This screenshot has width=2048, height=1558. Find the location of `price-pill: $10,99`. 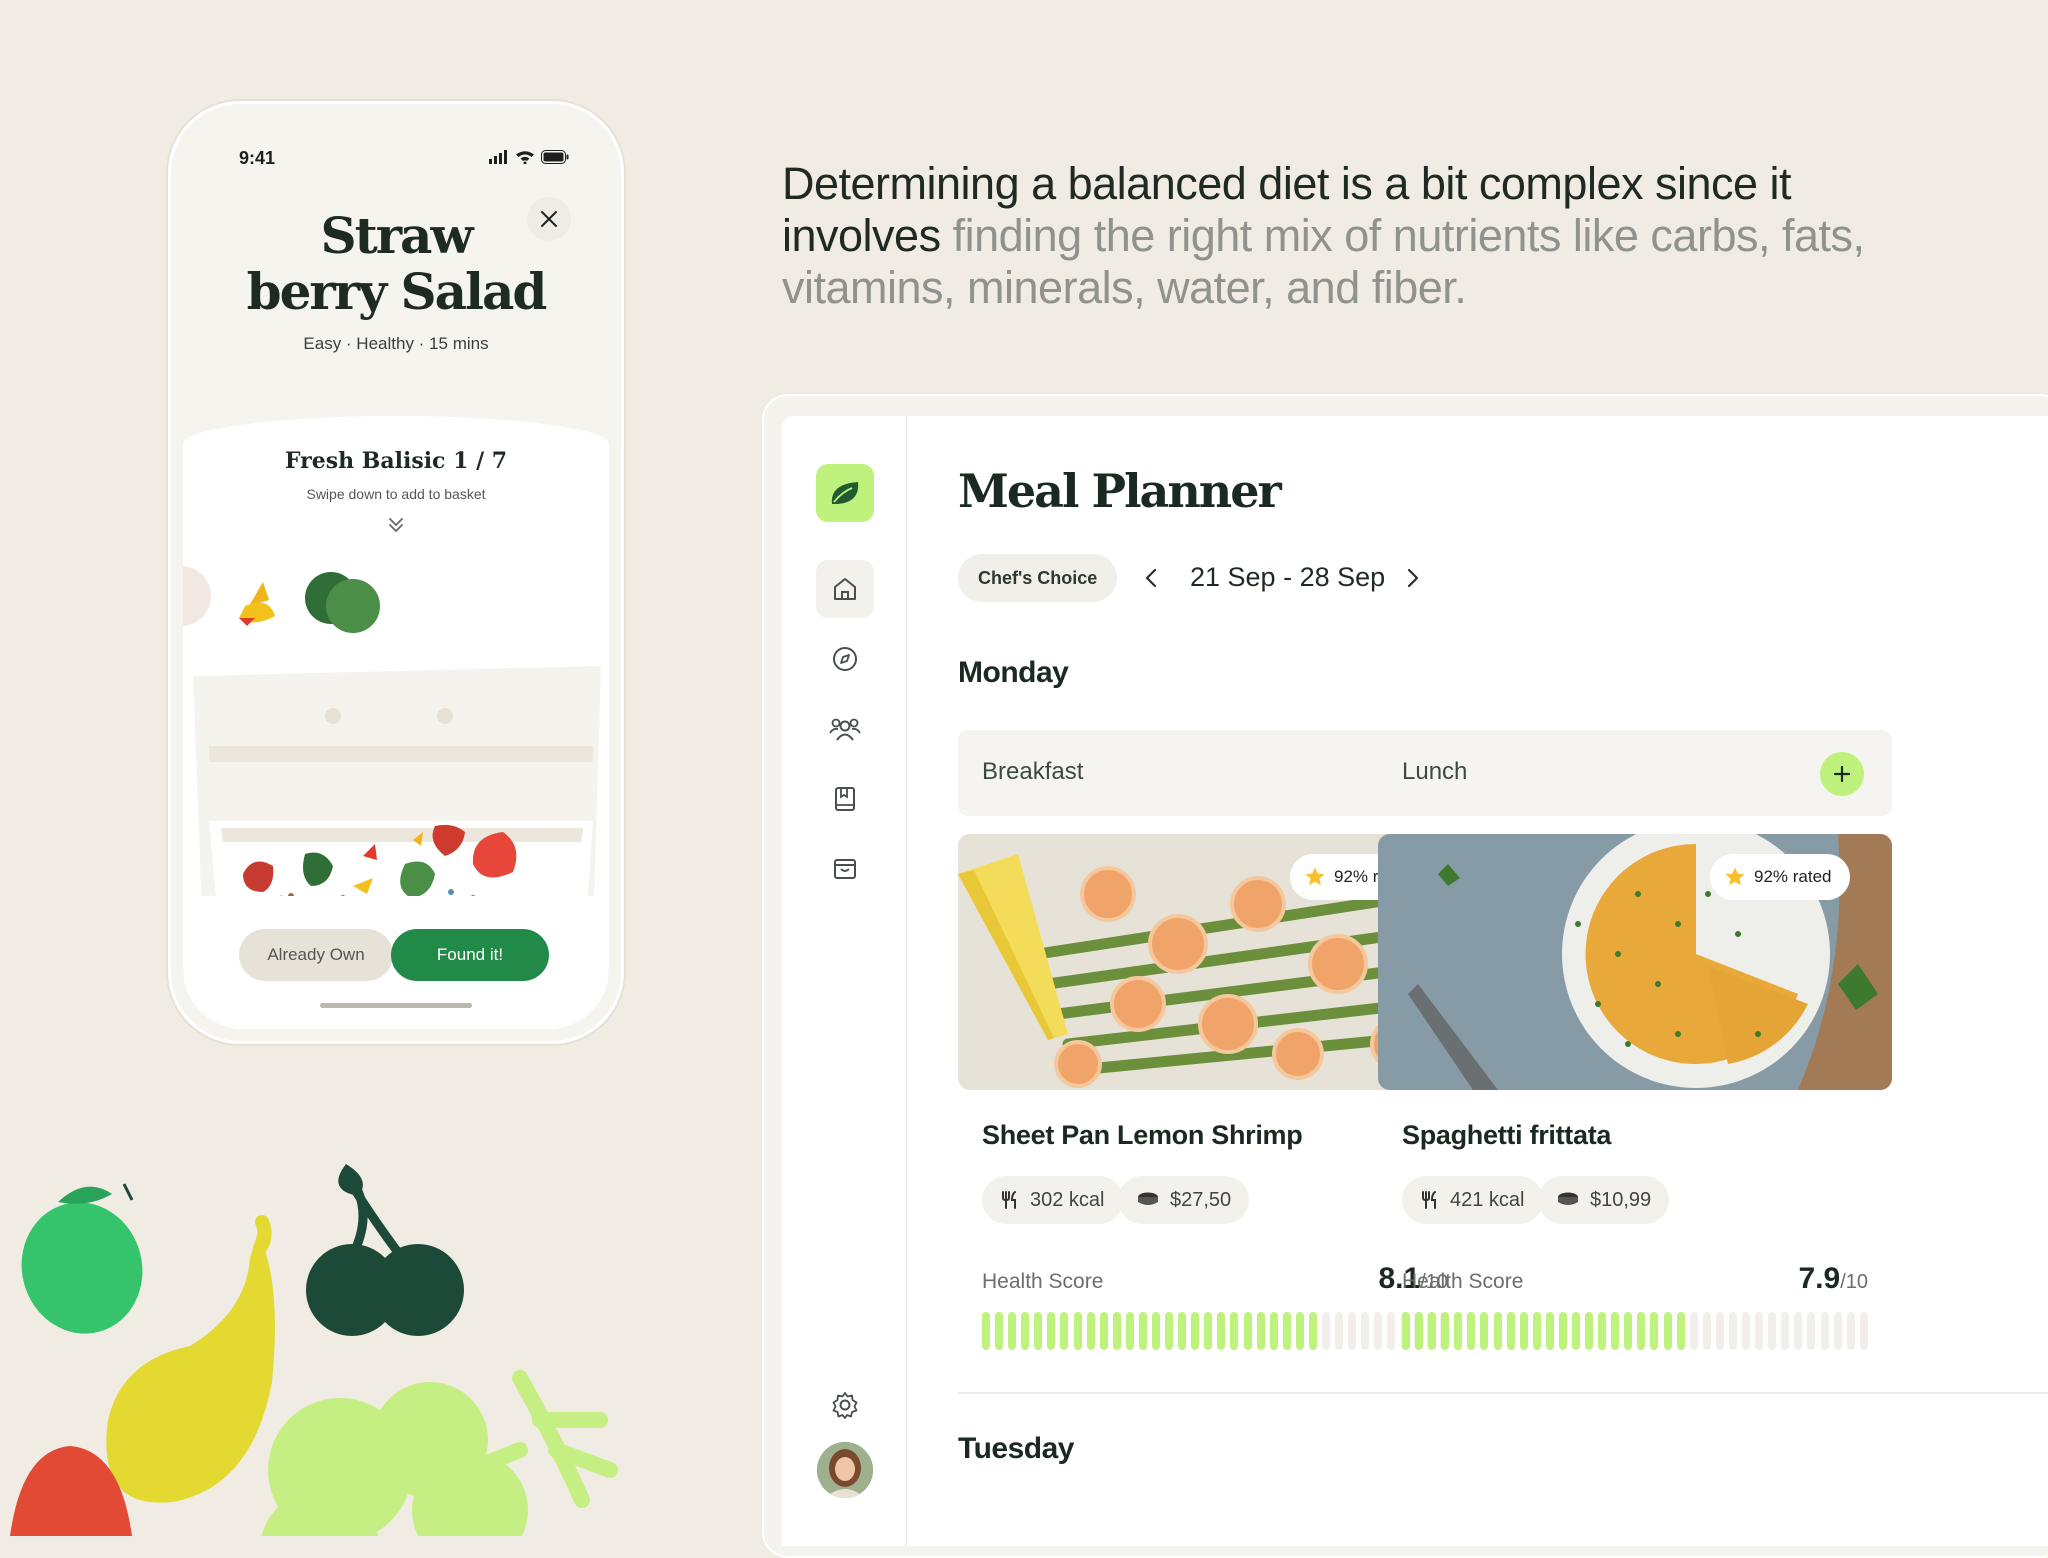

price-pill: $10,99 is located at coordinates (1604, 1200).